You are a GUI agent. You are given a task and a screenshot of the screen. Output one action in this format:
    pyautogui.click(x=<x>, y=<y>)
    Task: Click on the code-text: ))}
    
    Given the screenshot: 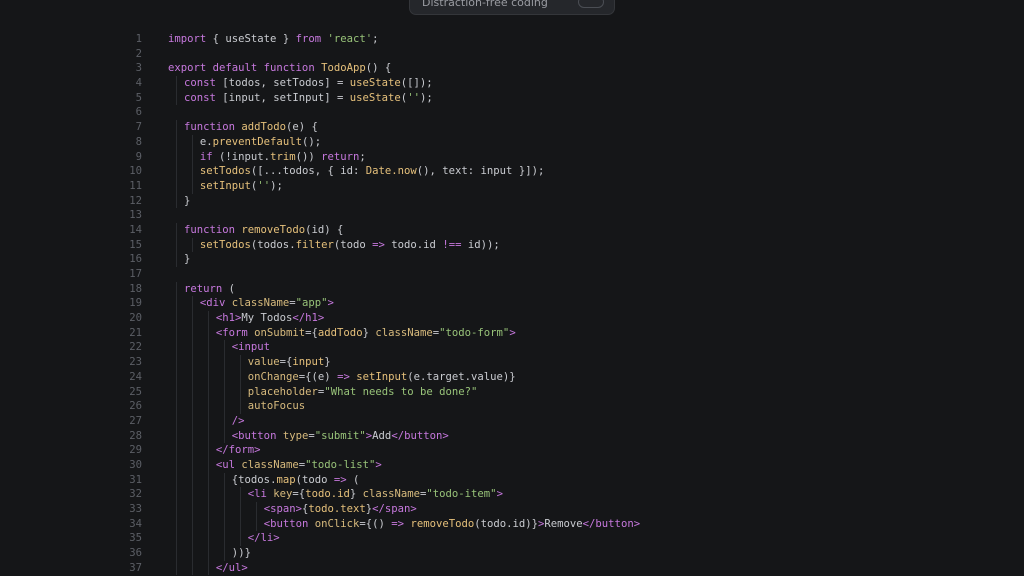 What is the action you would take?
    pyautogui.click(x=241, y=553)
    